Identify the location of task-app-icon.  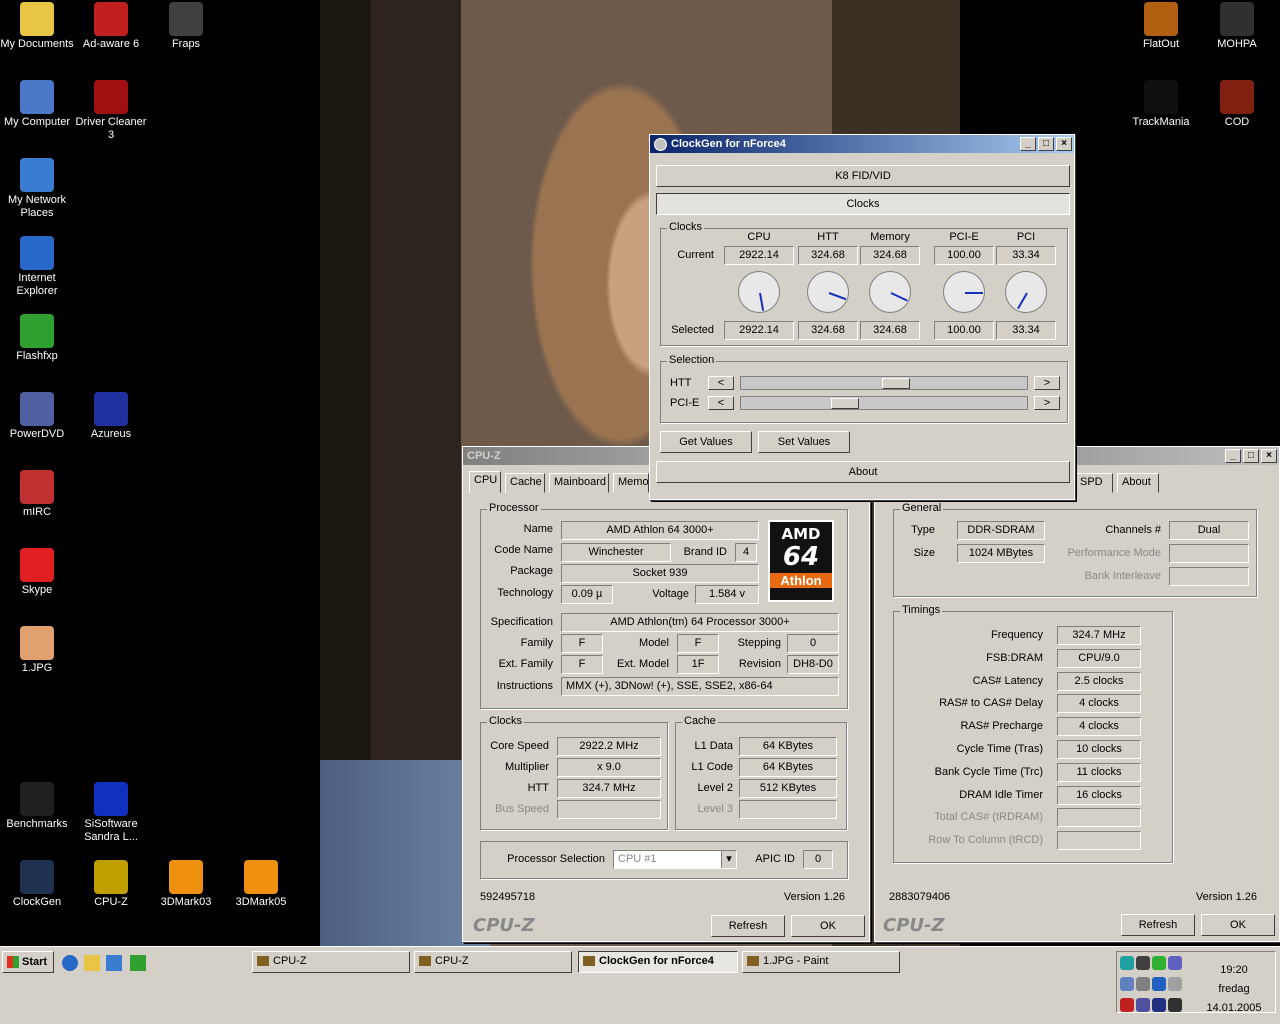
(589, 961).